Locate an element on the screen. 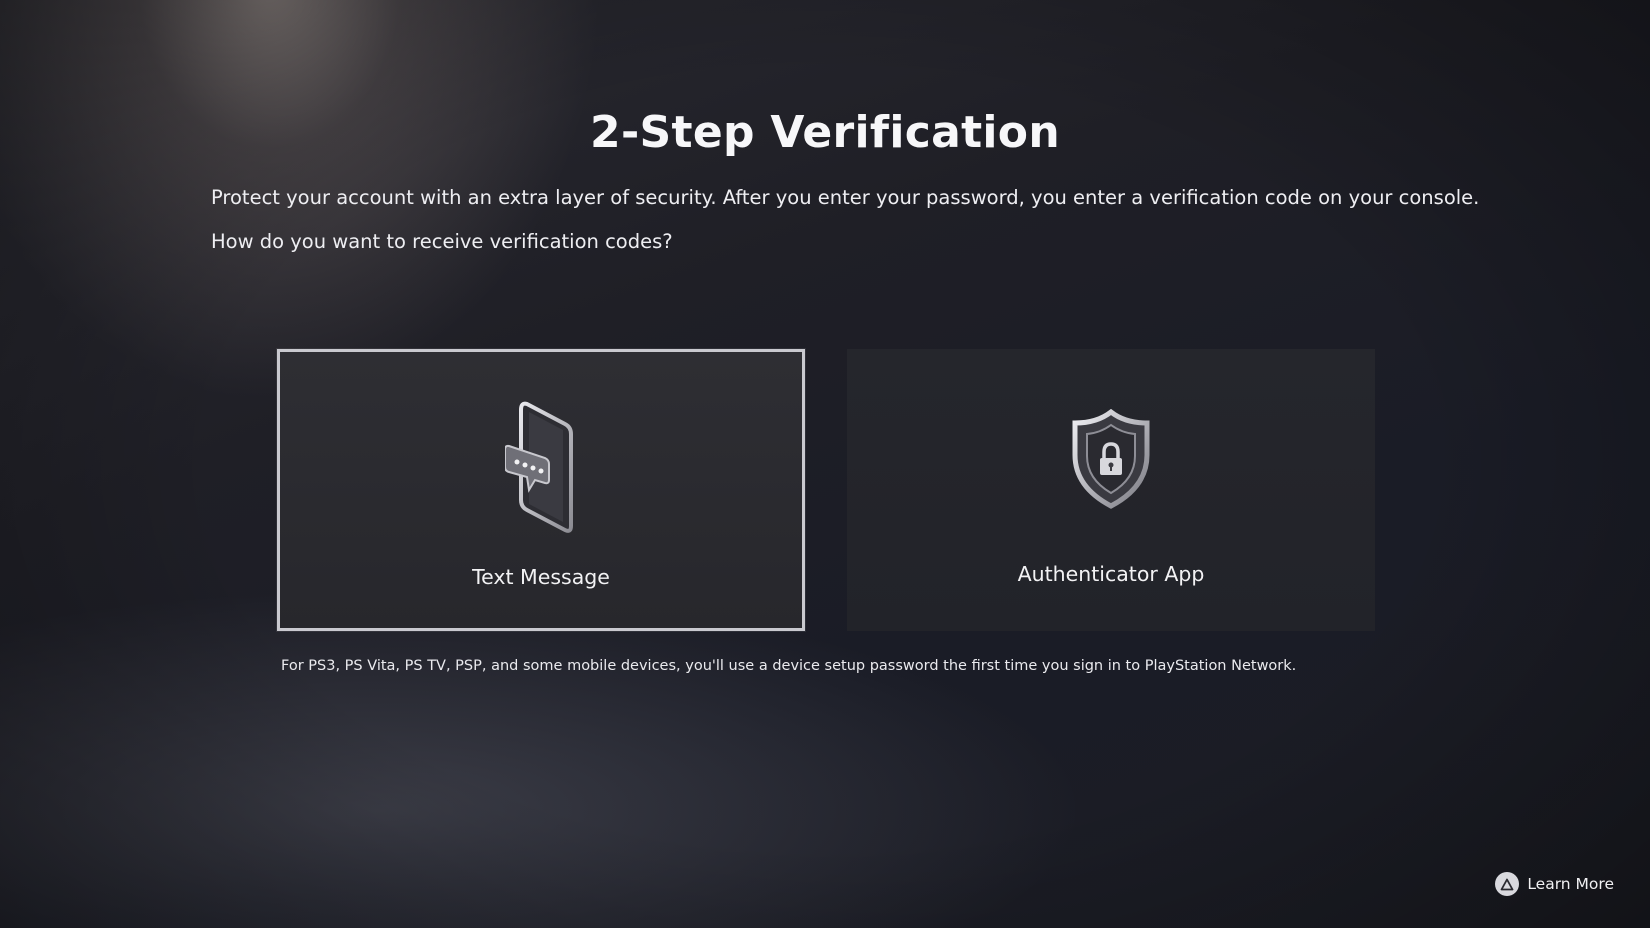  phone-message-icon is located at coordinates (540, 470).